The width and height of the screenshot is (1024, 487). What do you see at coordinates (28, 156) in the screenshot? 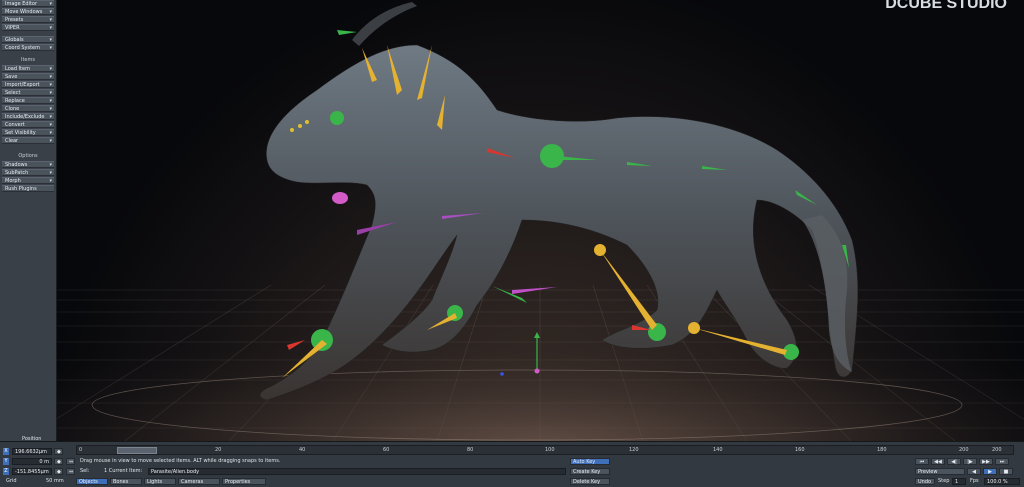
I see `options-heading: Options` at bounding box center [28, 156].